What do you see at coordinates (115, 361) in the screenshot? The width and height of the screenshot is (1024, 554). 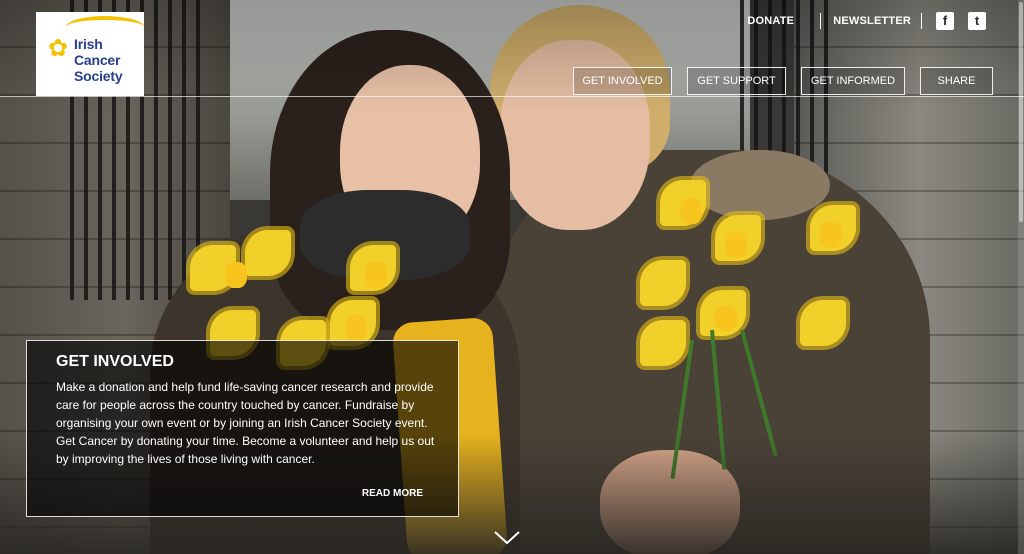 I see `panel-title: GET INVOLVED` at bounding box center [115, 361].